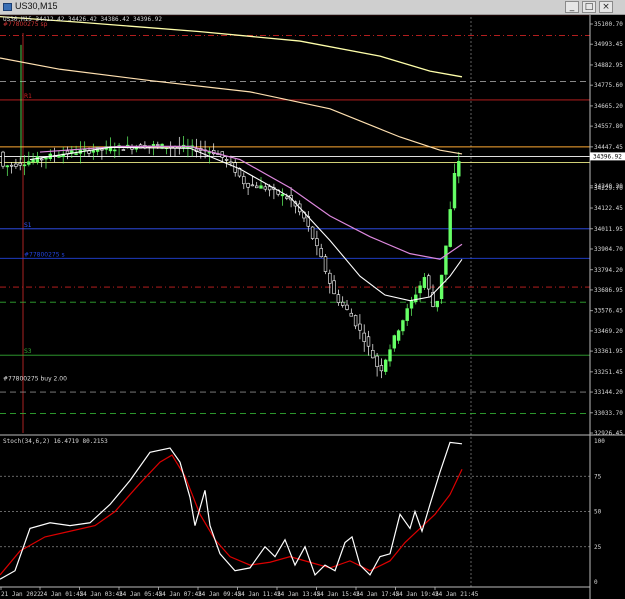 This screenshot has height=599, width=625. Describe the element at coordinates (608, 372) in the screenshot. I see `price-tick-label: 33251.45` at that location.